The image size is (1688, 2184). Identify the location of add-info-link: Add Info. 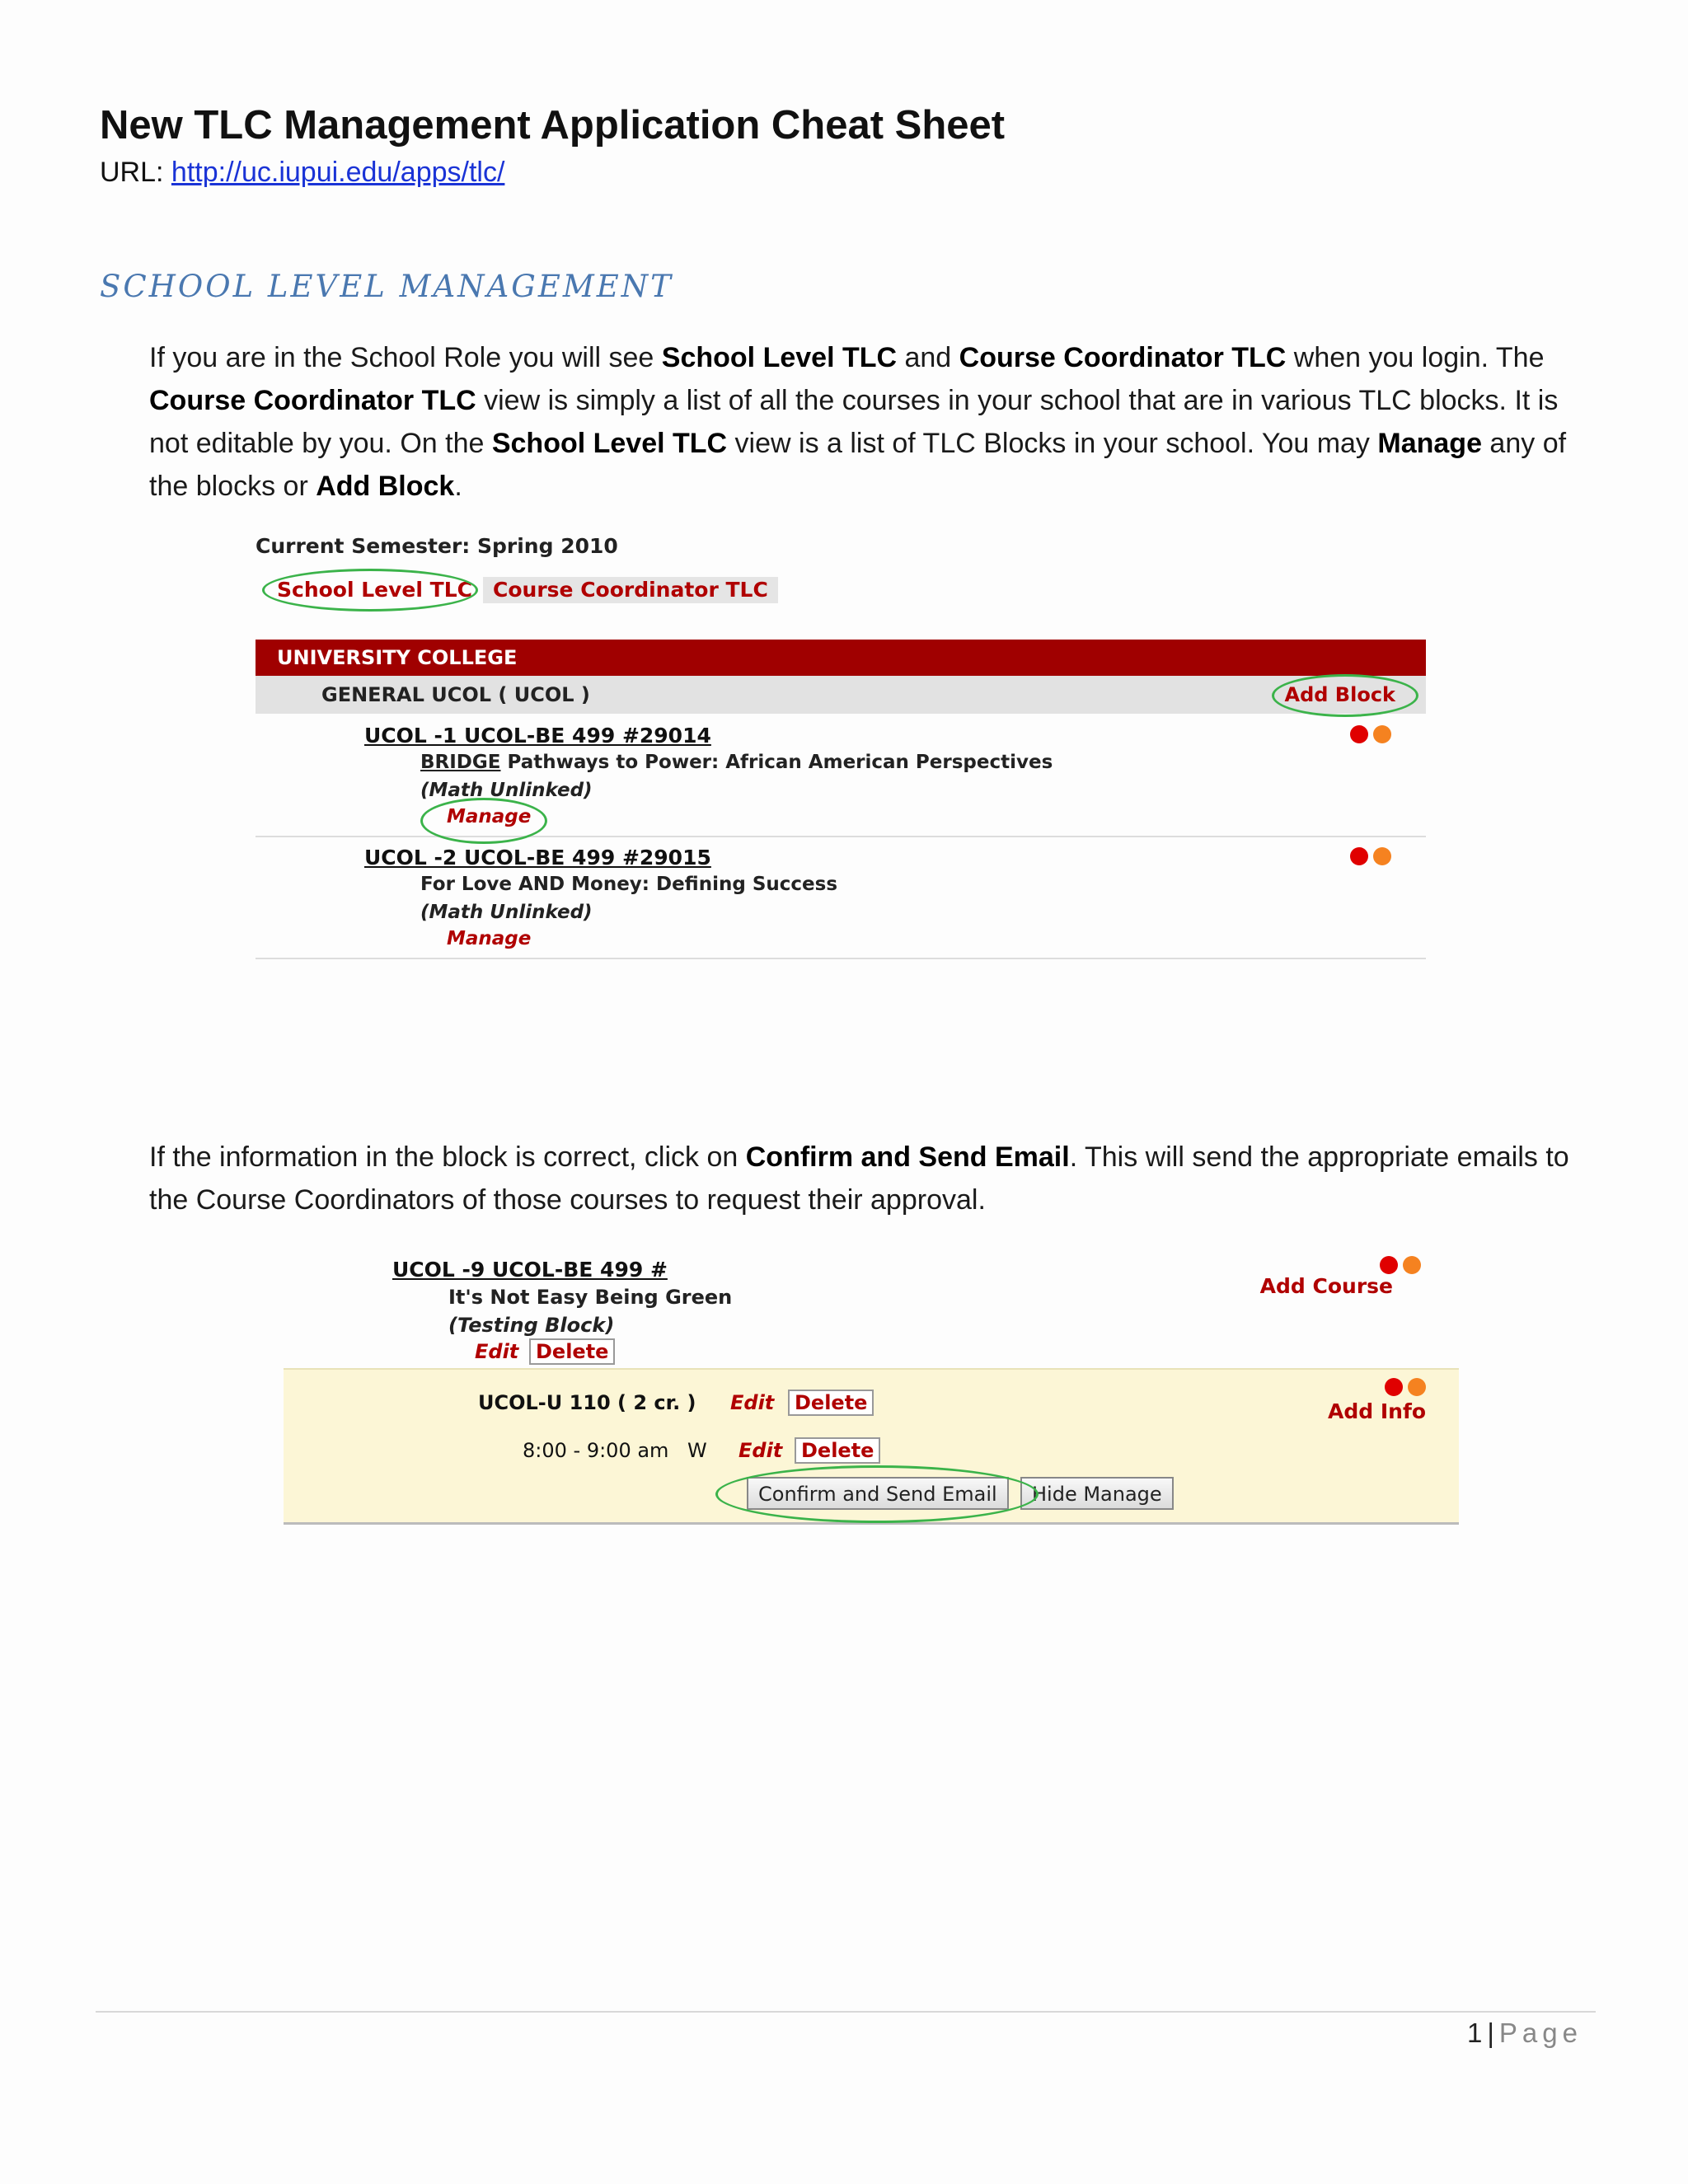
(1377, 1411).